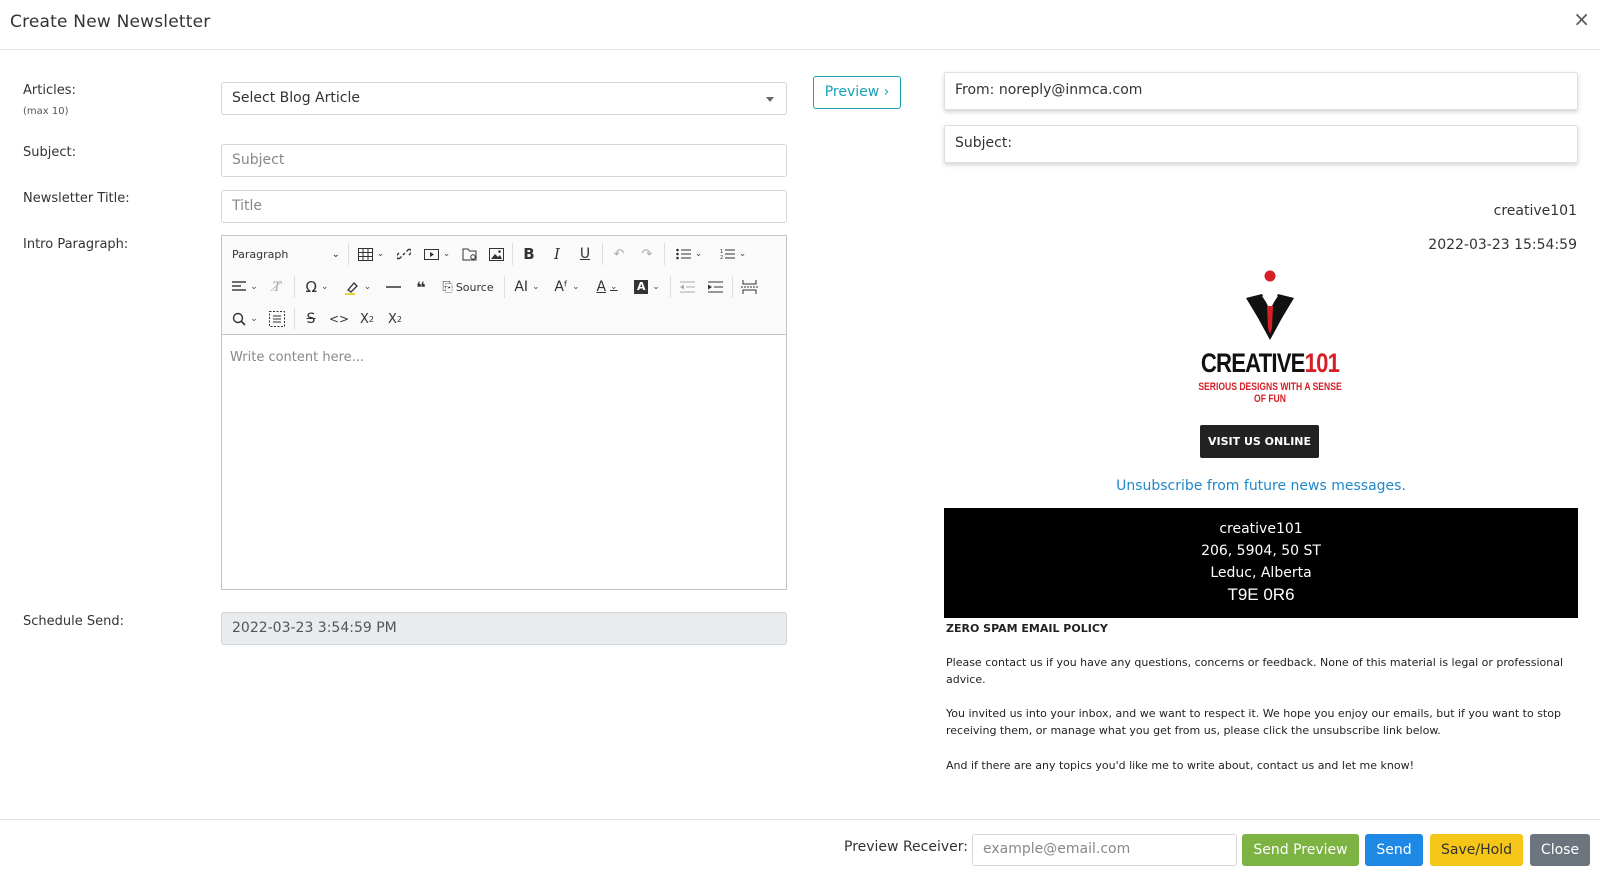 This screenshot has width=1600, height=888. I want to click on media-icon: ⌄, so click(437, 254).